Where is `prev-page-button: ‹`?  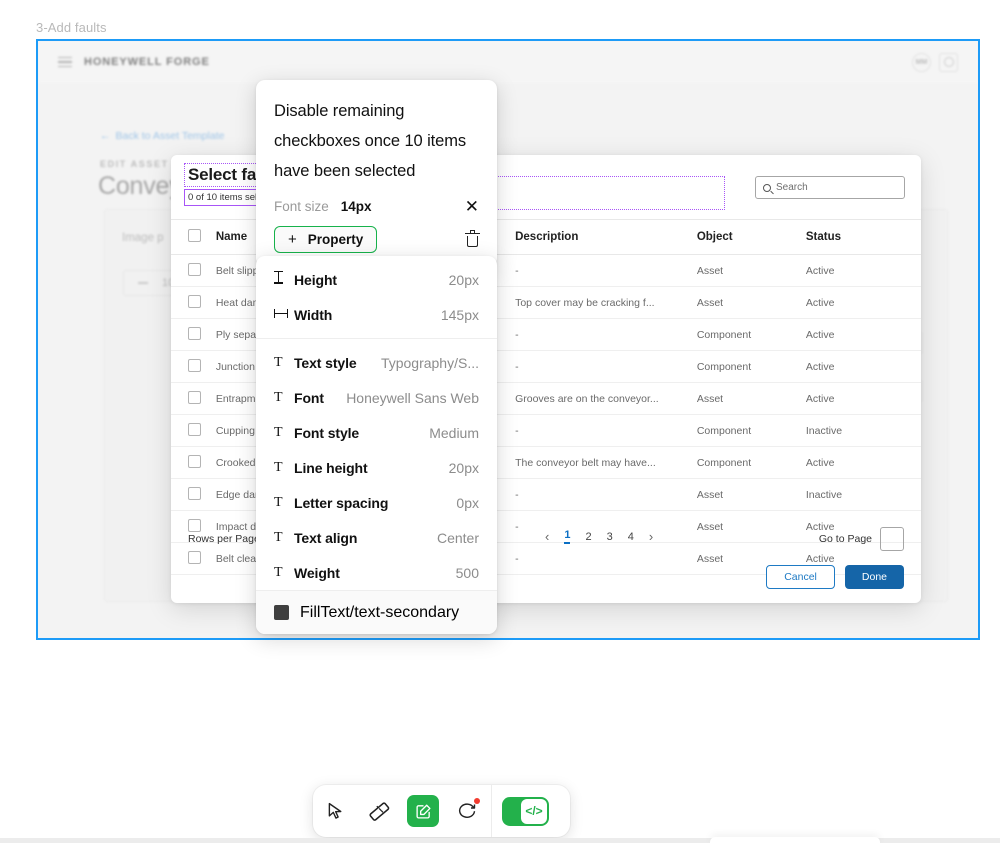 prev-page-button: ‹ is located at coordinates (547, 536).